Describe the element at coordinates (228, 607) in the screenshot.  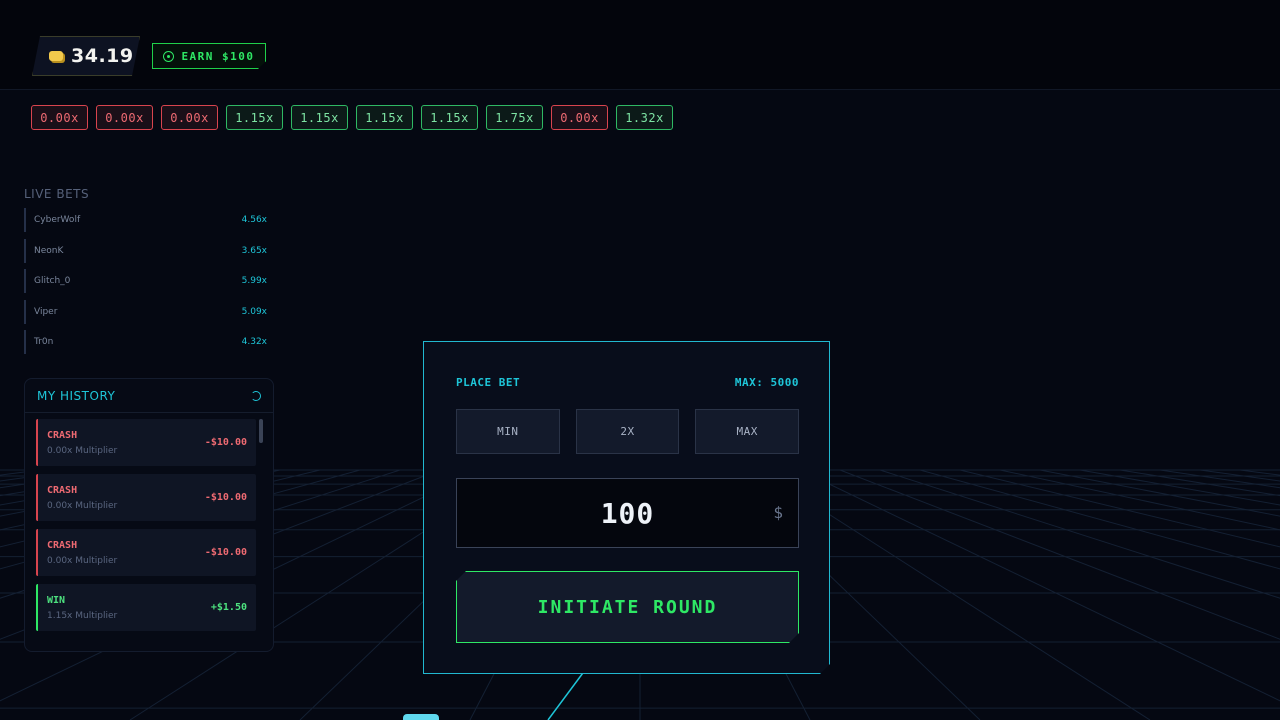
I see `history-amount: +$1.50` at that location.